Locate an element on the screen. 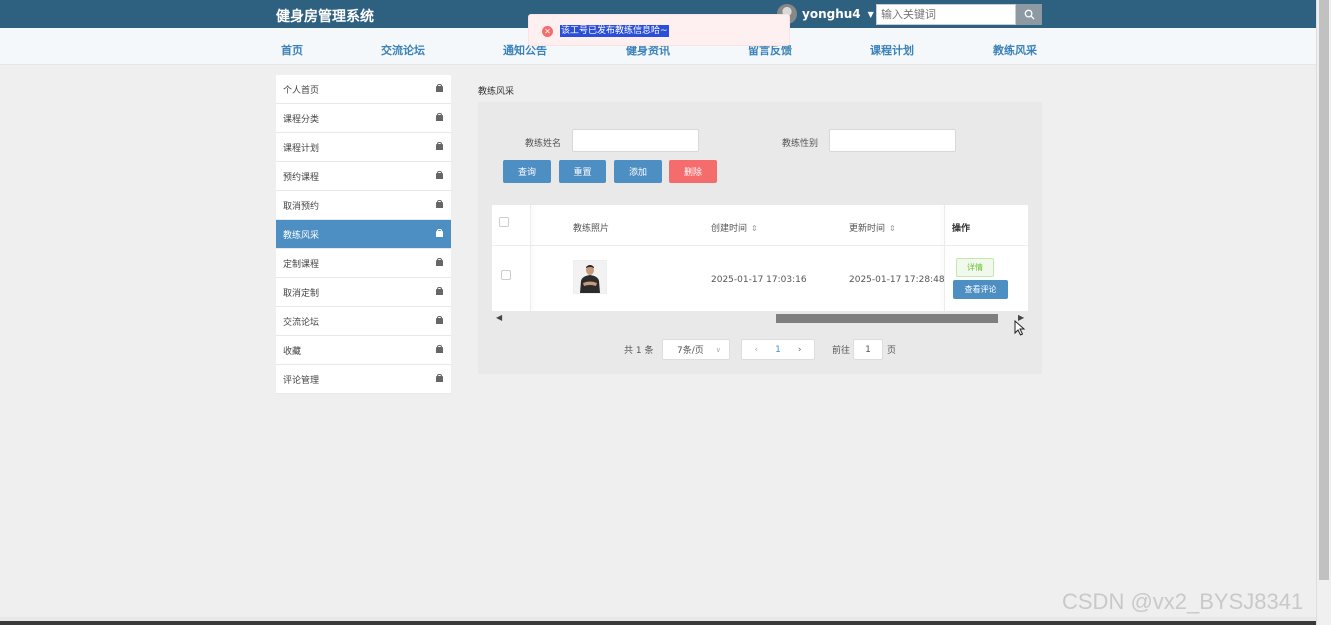  view-comments-button: 查看评论 is located at coordinates (980, 289).